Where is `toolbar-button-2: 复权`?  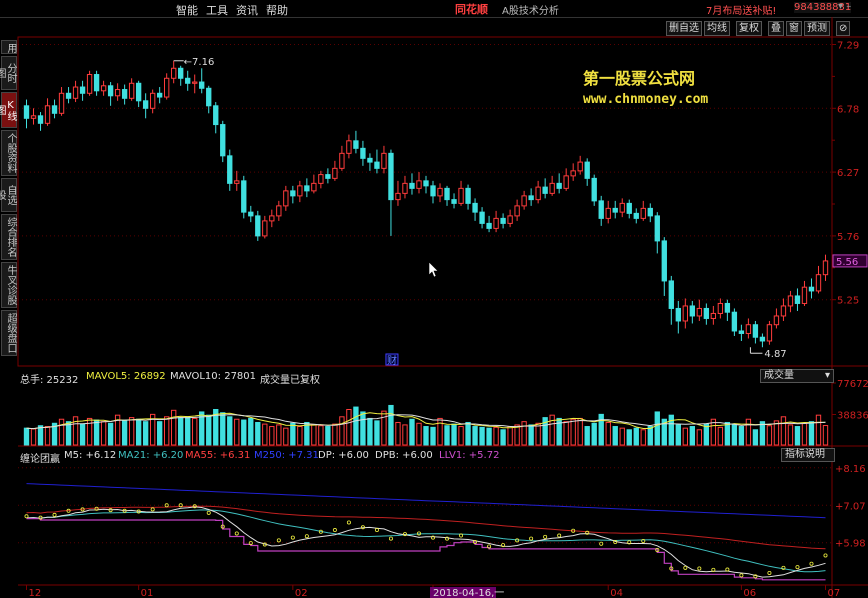 toolbar-button-2: 复权 is located at coordinates (749, 28).